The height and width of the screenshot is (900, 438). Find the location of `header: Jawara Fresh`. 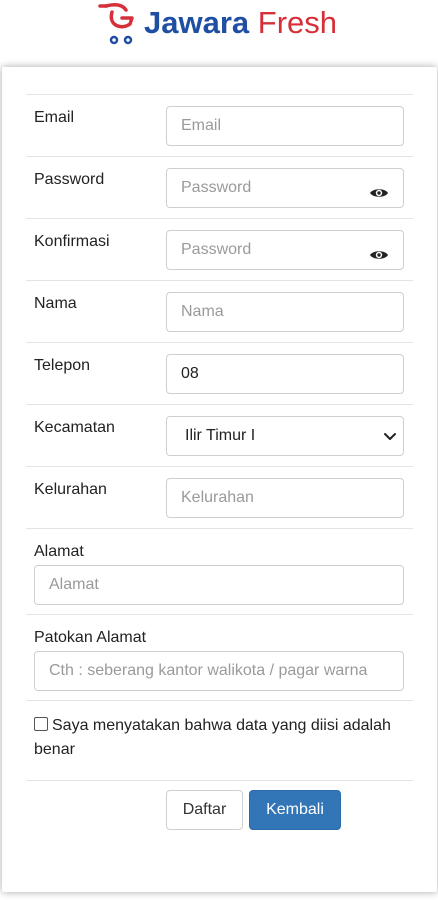

header: Jawara Fresh is located at coordinates (219, 29).